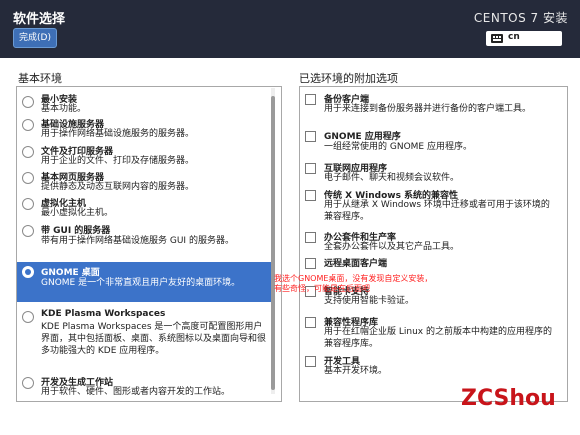  What do you see at coordinates (508, 398) in the screenshot?
I see `watermark-text: ZCShou` at bounding box center [508, 398].